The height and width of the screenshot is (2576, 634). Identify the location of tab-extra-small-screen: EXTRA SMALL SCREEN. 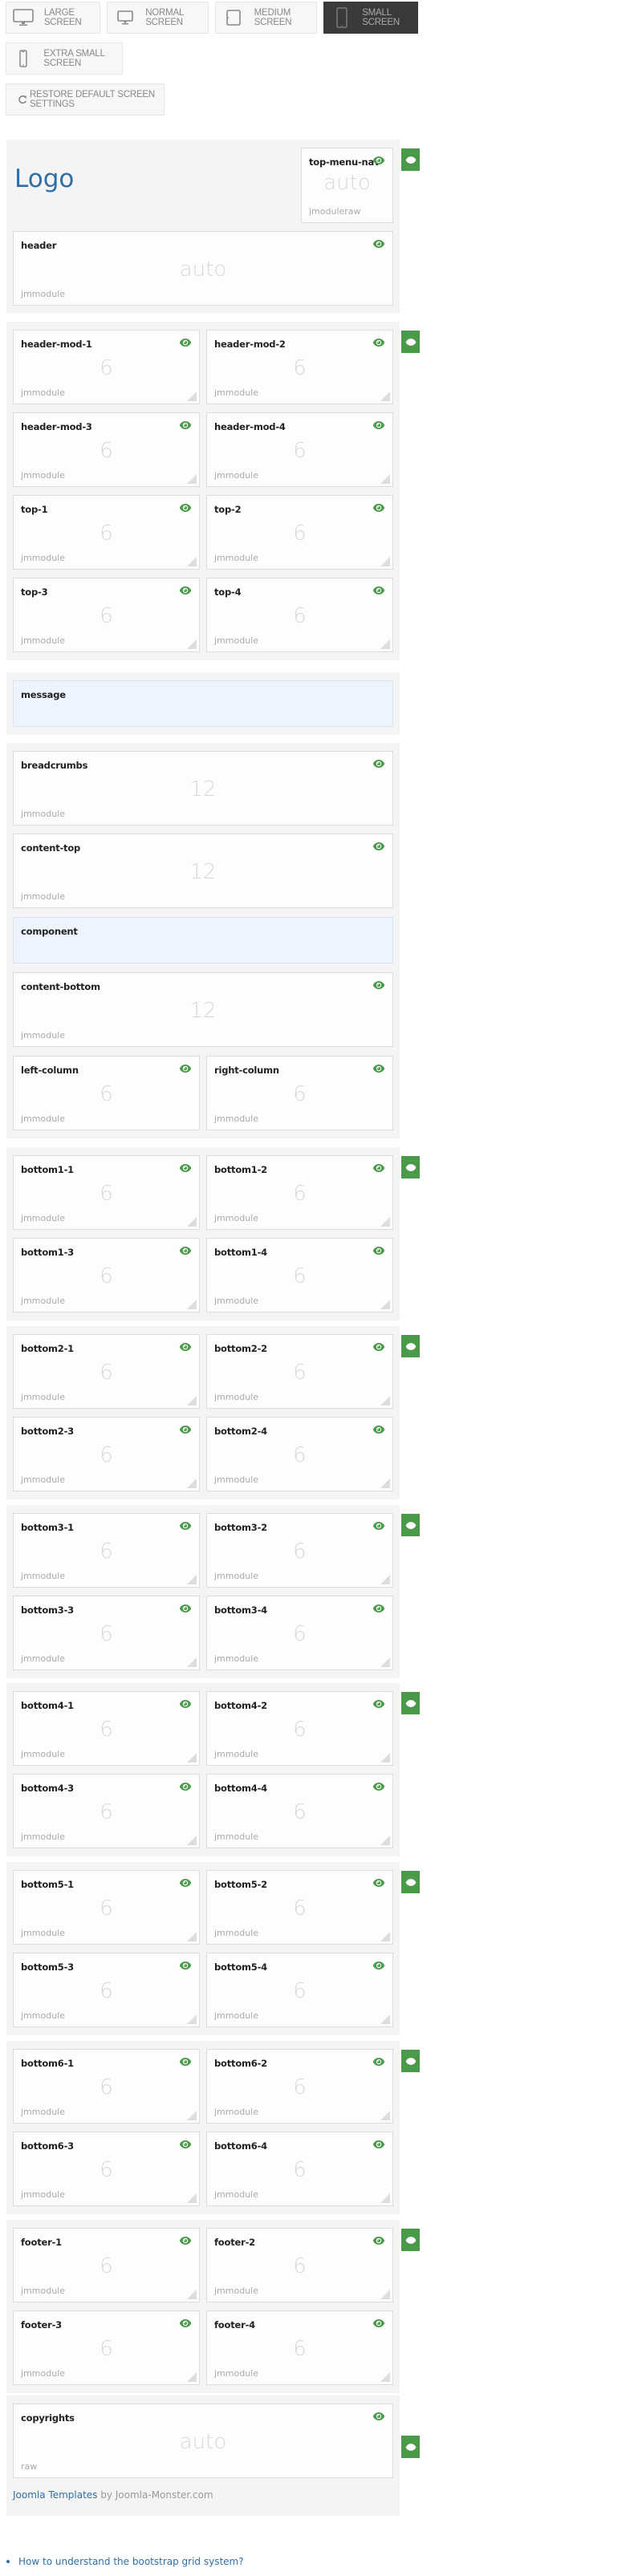
(64, 59).